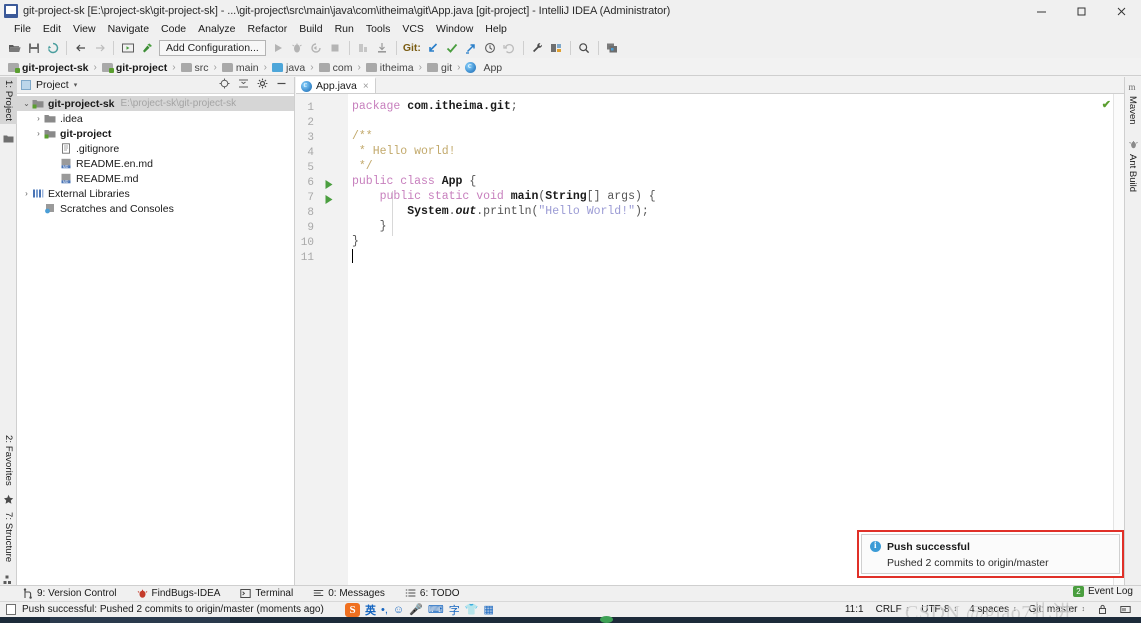 The width and height of the screenshot is (1141, 623). Describe the element at coordinates (76, 85) in the screenshot. I see `chevron-down-icon: ▾` at that location.